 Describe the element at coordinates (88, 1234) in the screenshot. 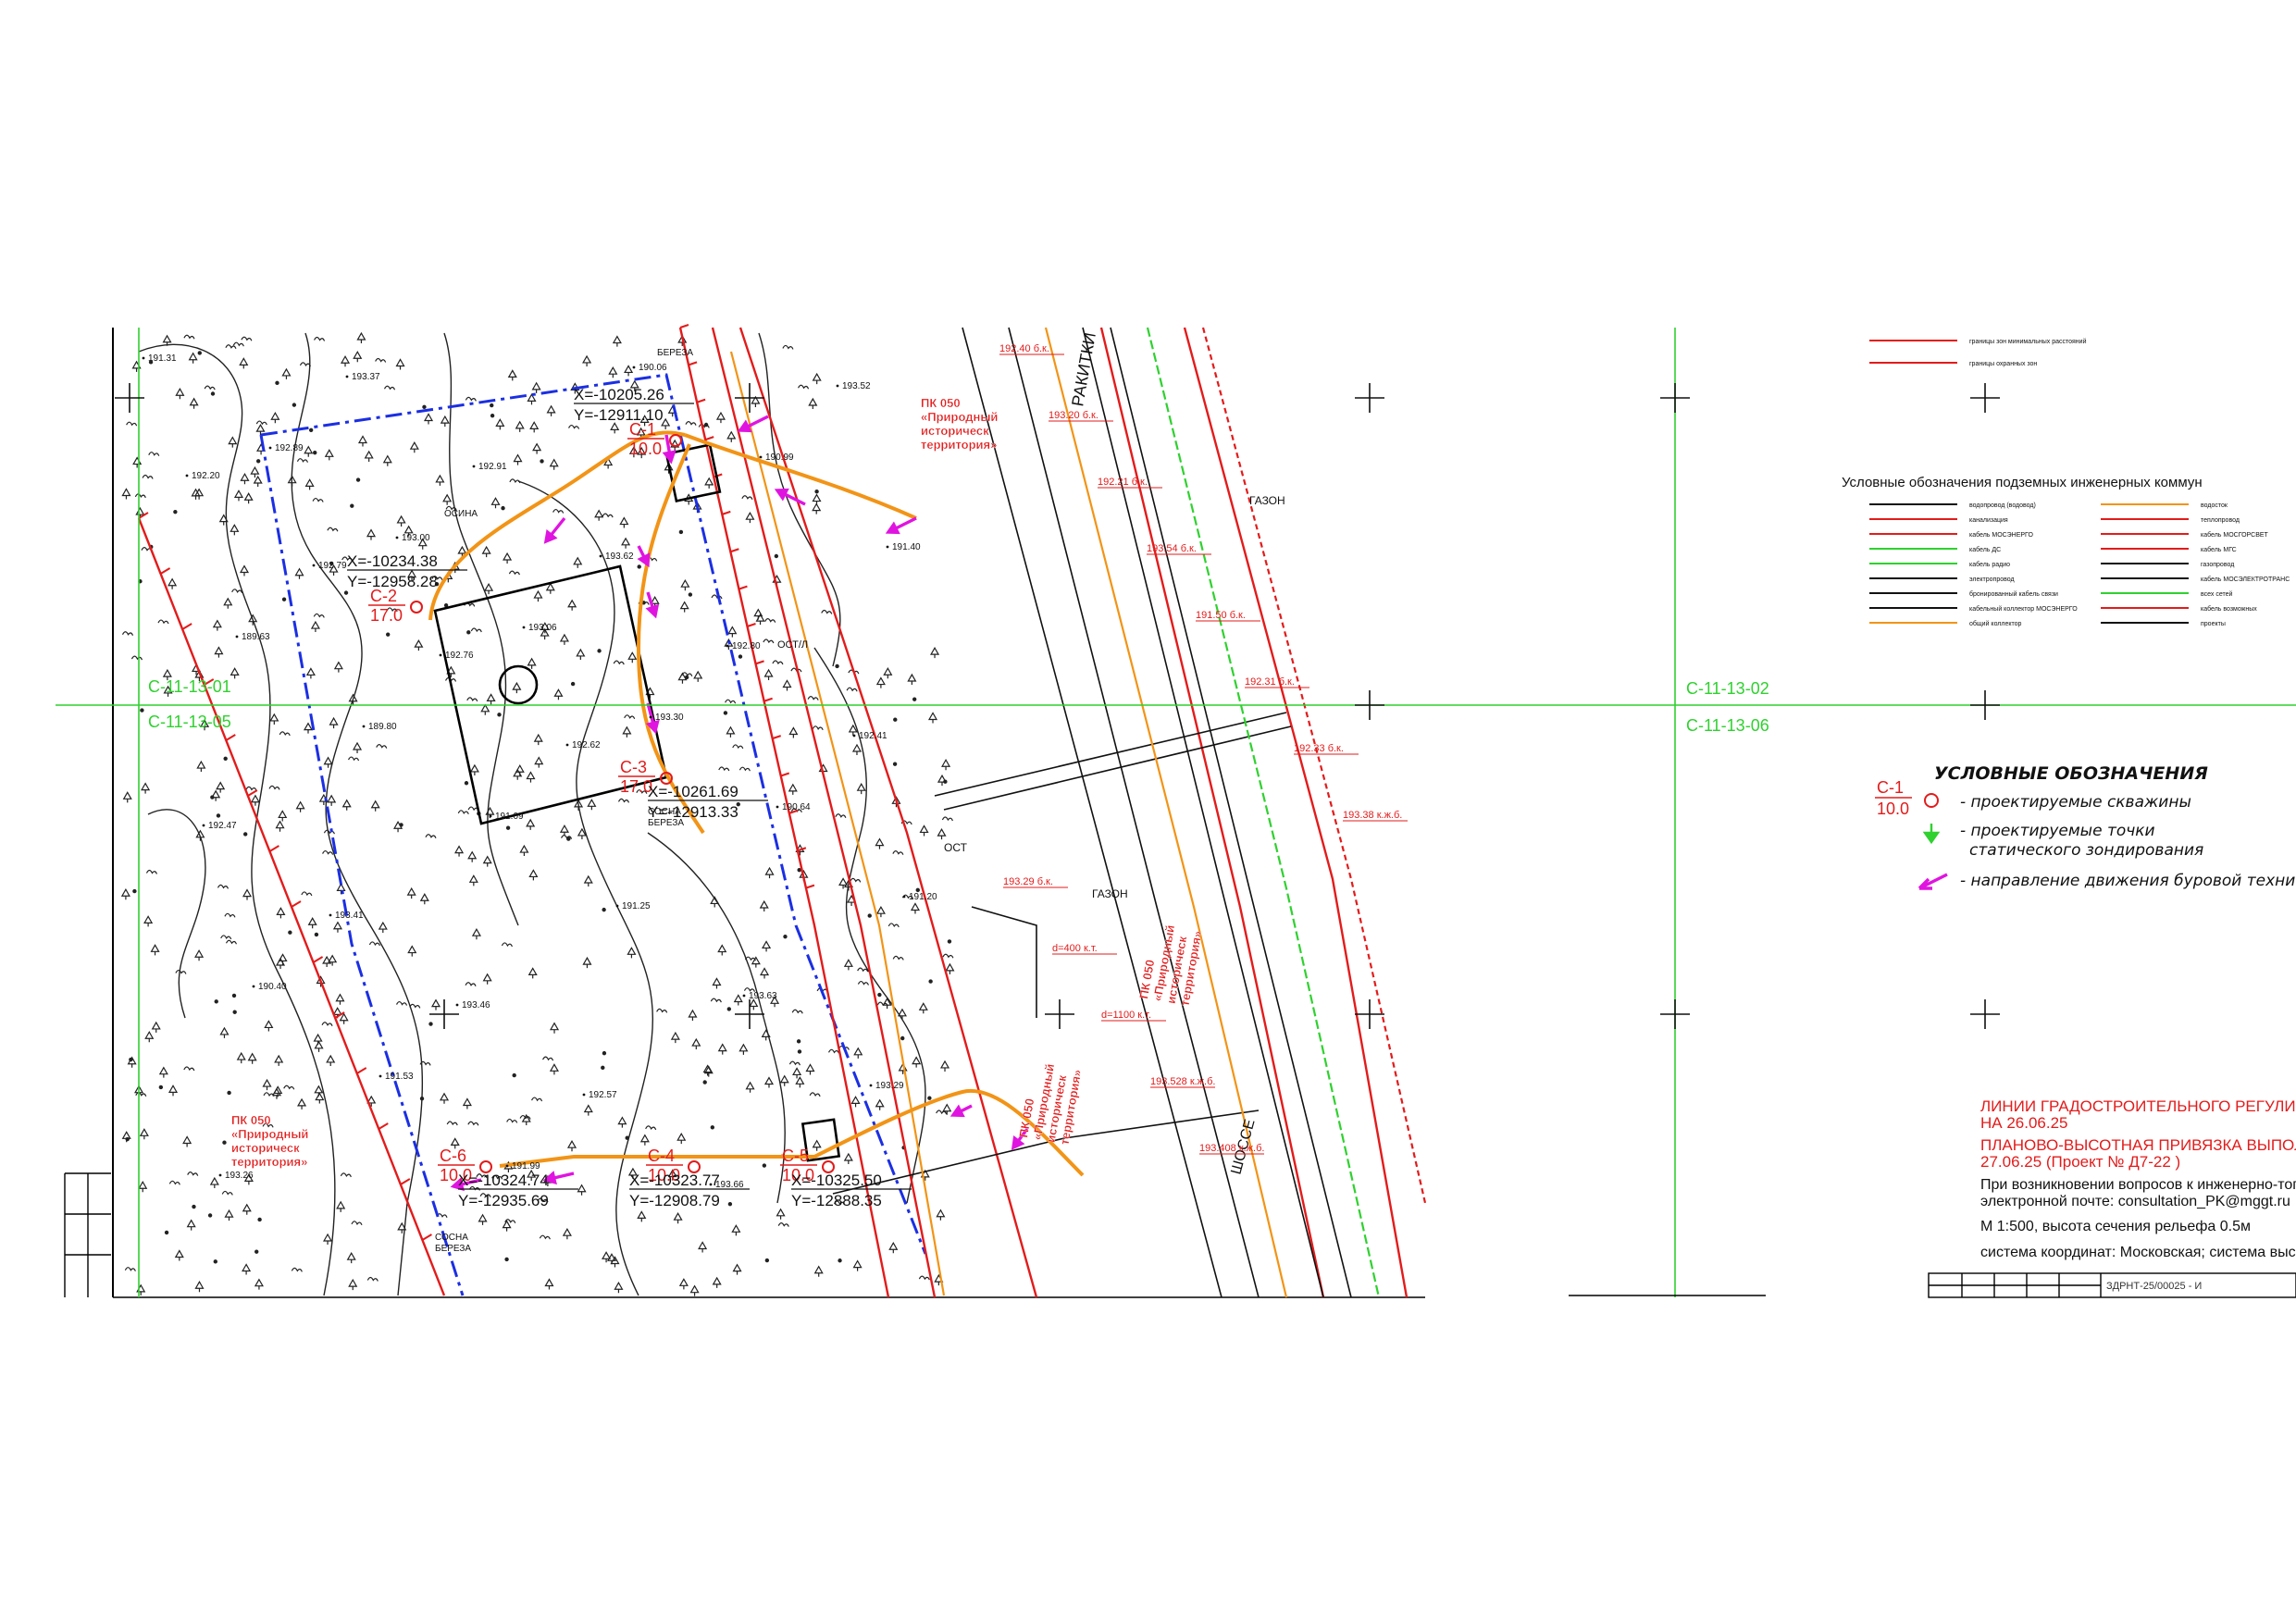

I see `title-block-left` at that location.